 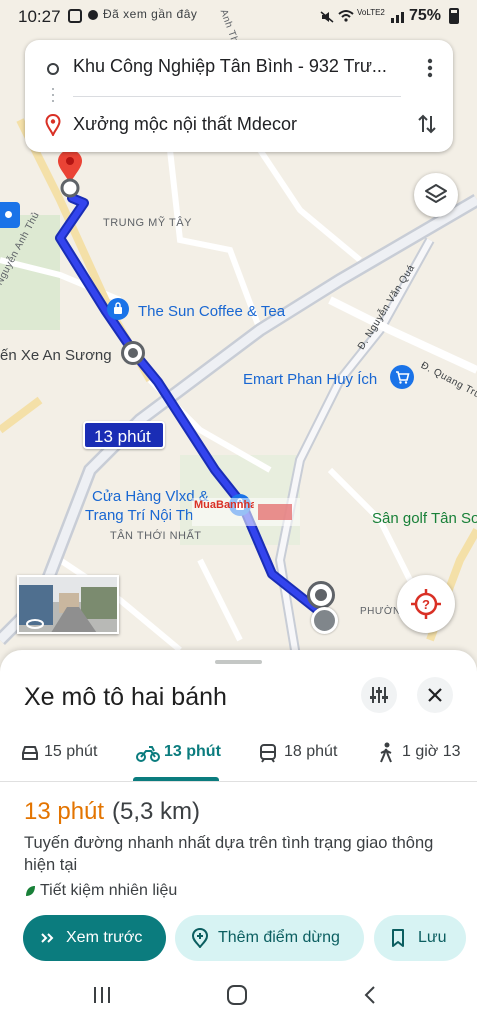 I want to click on origin-marker-icon, so click(x=324, y=620).